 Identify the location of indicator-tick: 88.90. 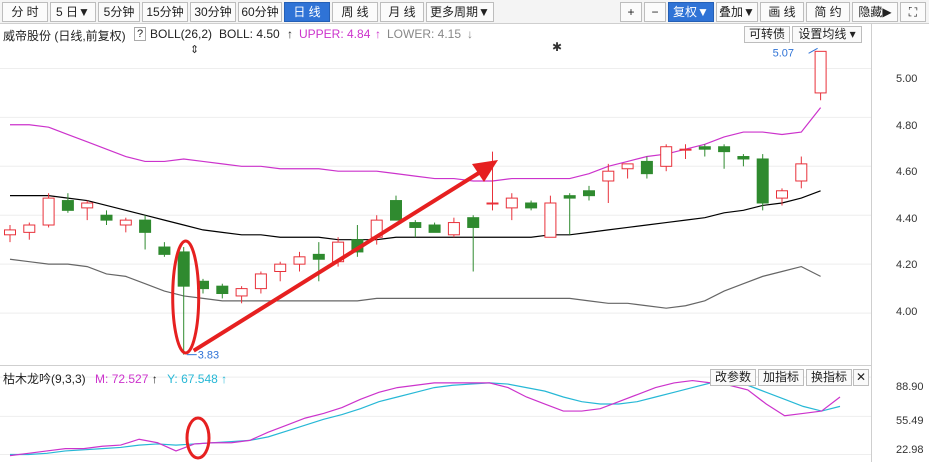
(910, 387).